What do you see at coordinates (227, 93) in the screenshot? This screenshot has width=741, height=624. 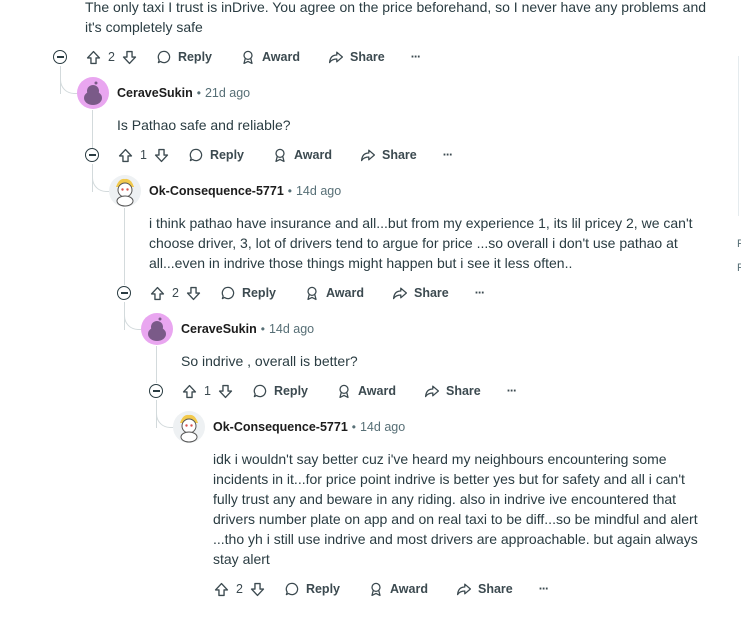 I see `timestamp: 21d ago` at bounding box center [227, 93].